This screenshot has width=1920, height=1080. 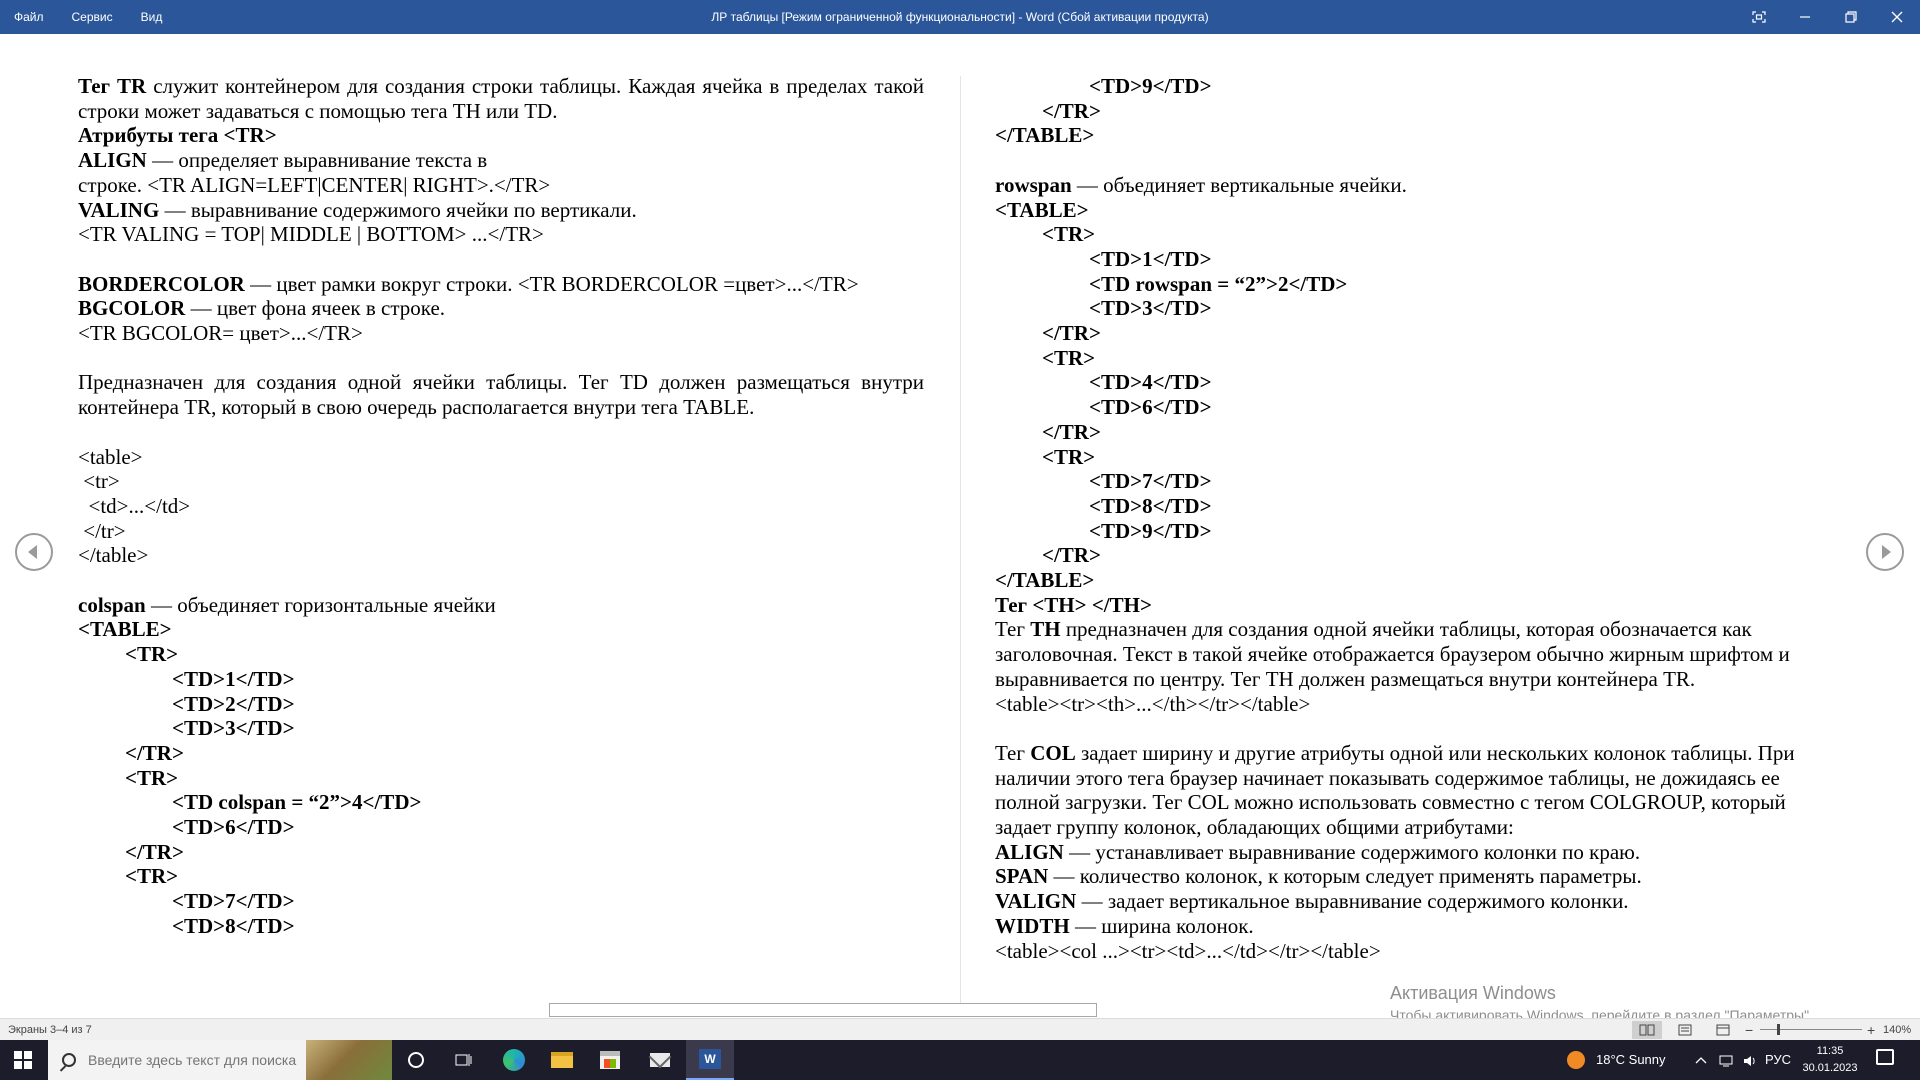 I want to click on code-line: <table>, so click(x=110, y=456).